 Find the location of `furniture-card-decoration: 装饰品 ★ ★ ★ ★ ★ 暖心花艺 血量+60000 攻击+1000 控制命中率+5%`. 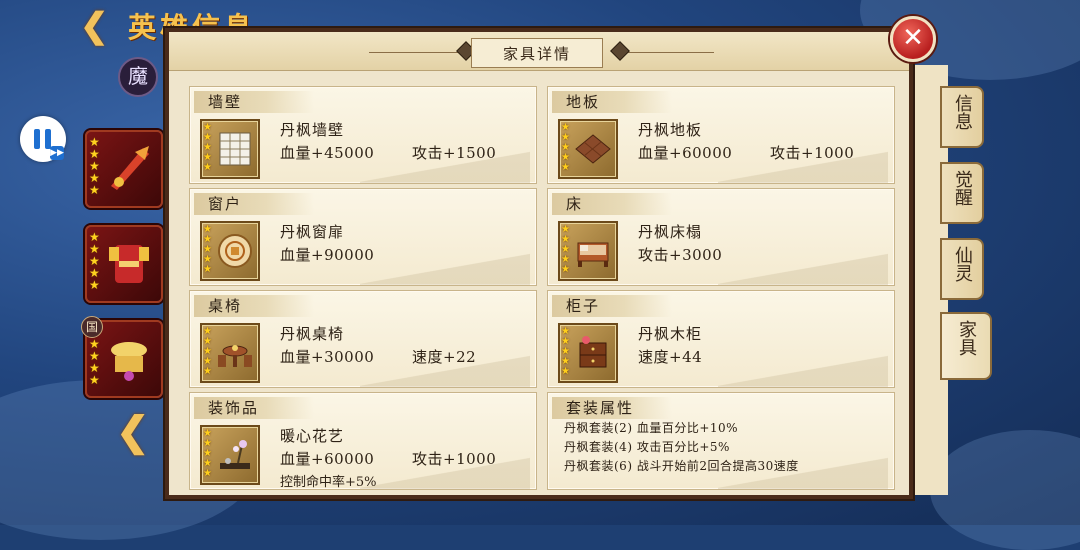

furniture-card-decoration: 装饰品 ★ ★ ★ ★ ★ 暖心花艺 血量+60000 攻击+1000 控制命中率+5% is located at coordinates (363, 441).